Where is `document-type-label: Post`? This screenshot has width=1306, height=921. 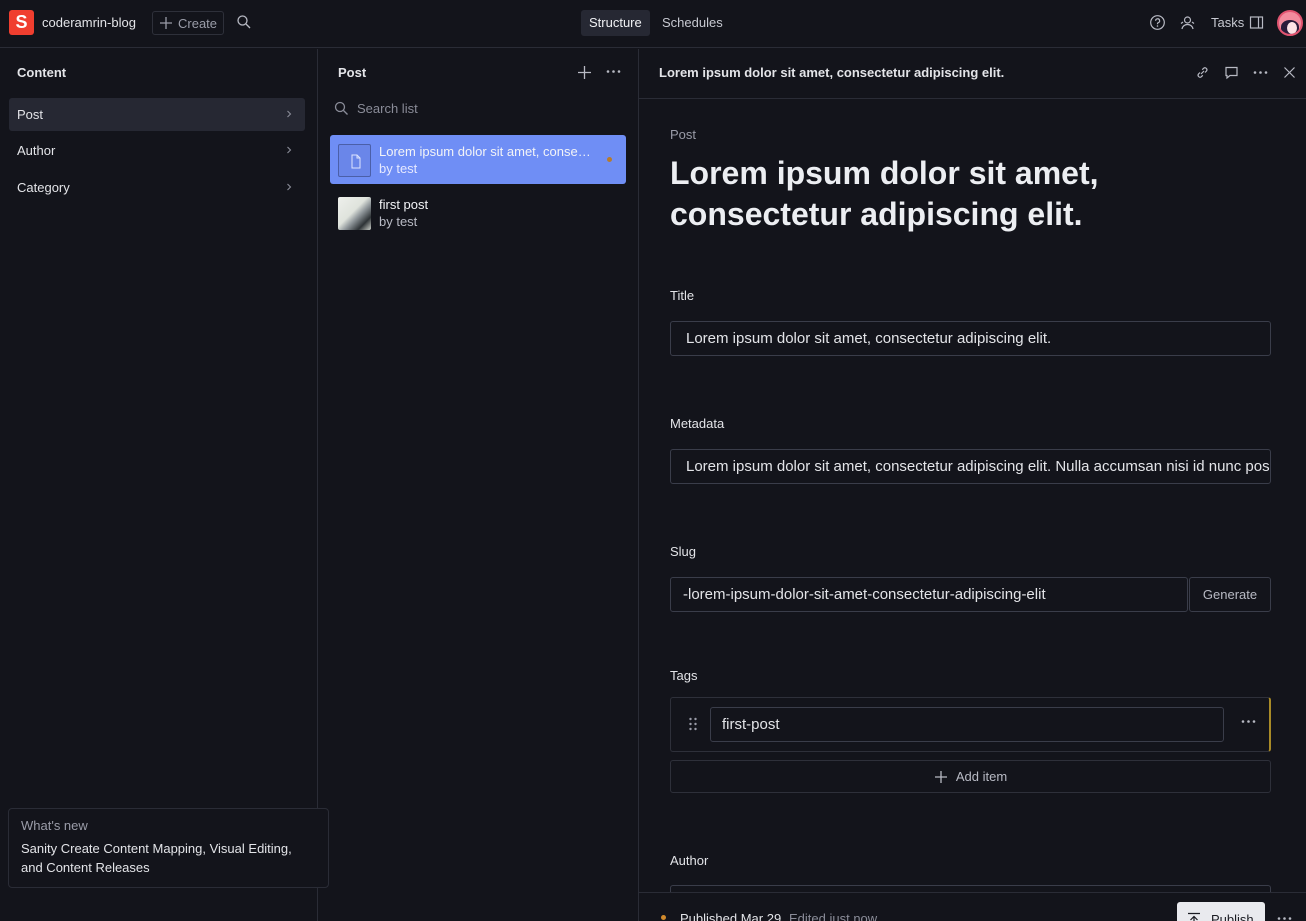
document-type-label: Post is located at coordinates (683, 134).